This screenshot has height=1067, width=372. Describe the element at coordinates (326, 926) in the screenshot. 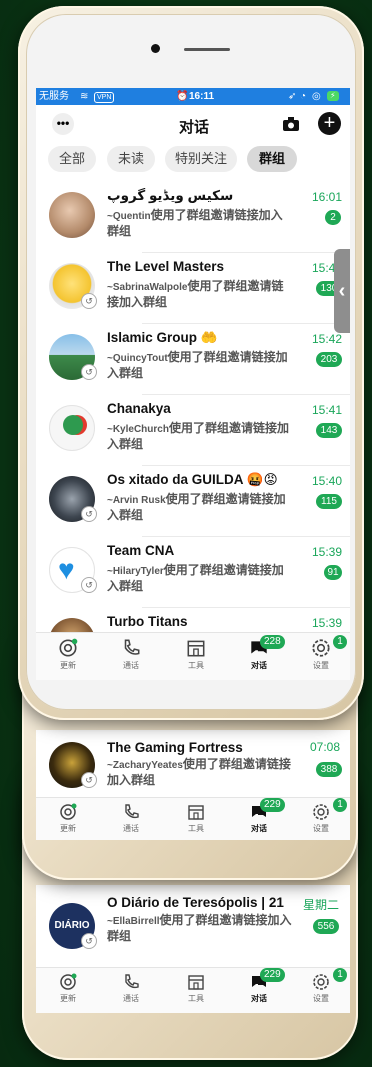

I see `unread-count: 556` at that location.